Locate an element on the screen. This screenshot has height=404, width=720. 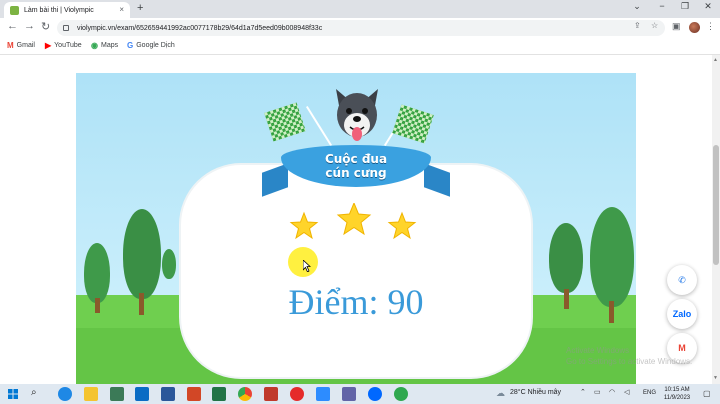
zalo-app-icon is located at coordinates (375, 394).